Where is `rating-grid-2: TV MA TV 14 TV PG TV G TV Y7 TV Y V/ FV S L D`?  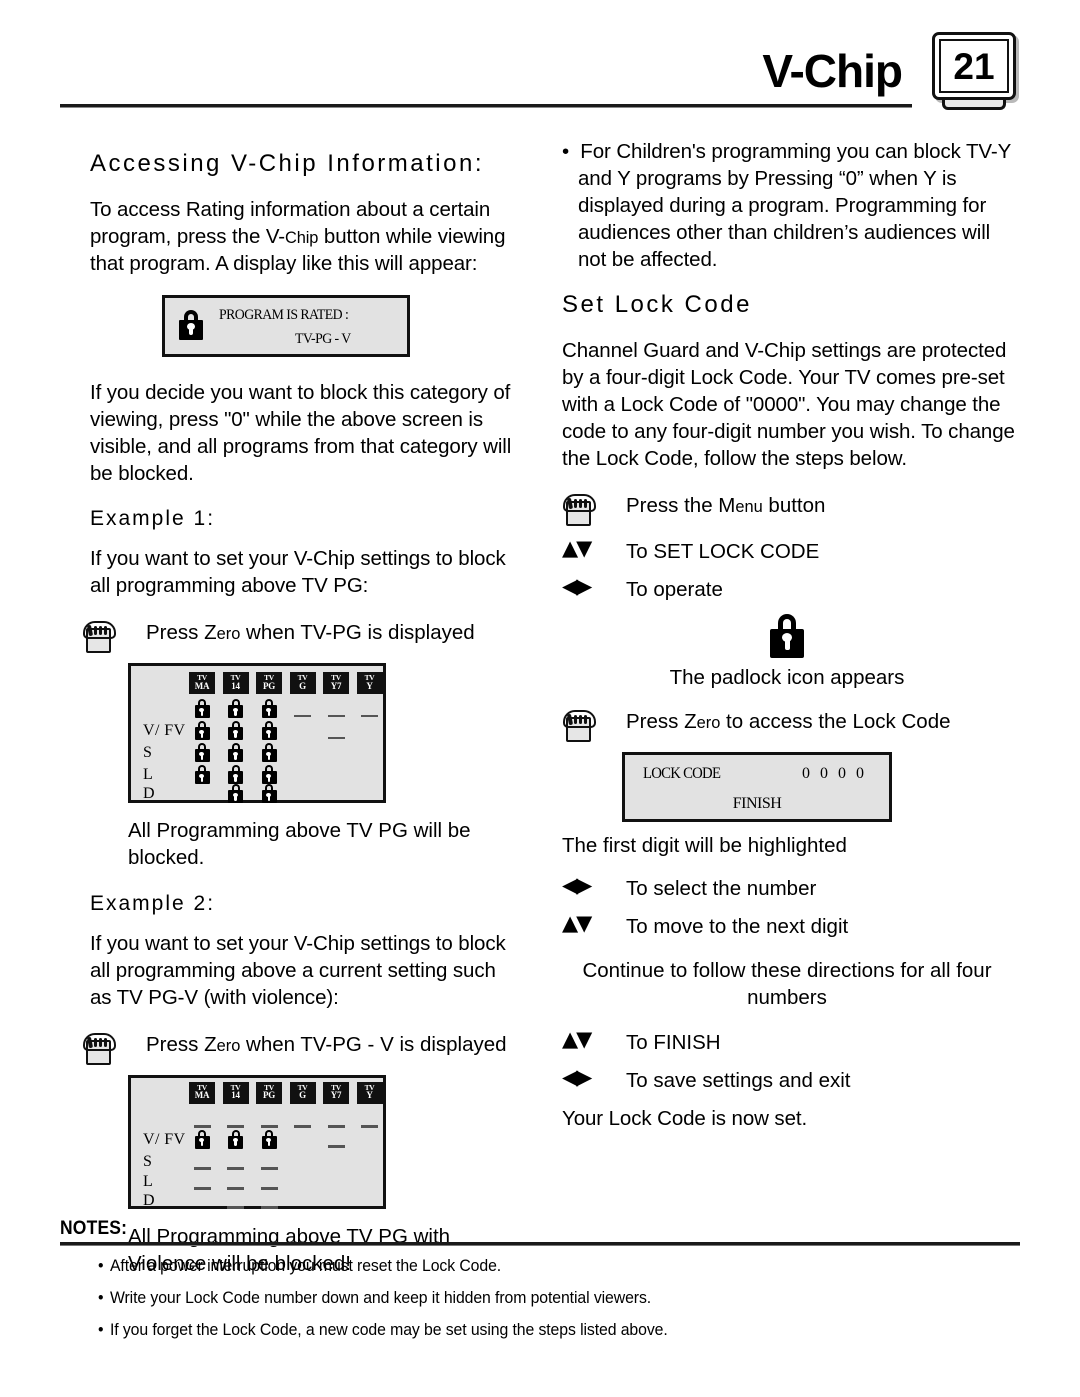
rating-grid-2: TV MA TV 14 TV PG TV G TV Y7 TV Y V/ FV S L D is located at coordinates (257, 1141).